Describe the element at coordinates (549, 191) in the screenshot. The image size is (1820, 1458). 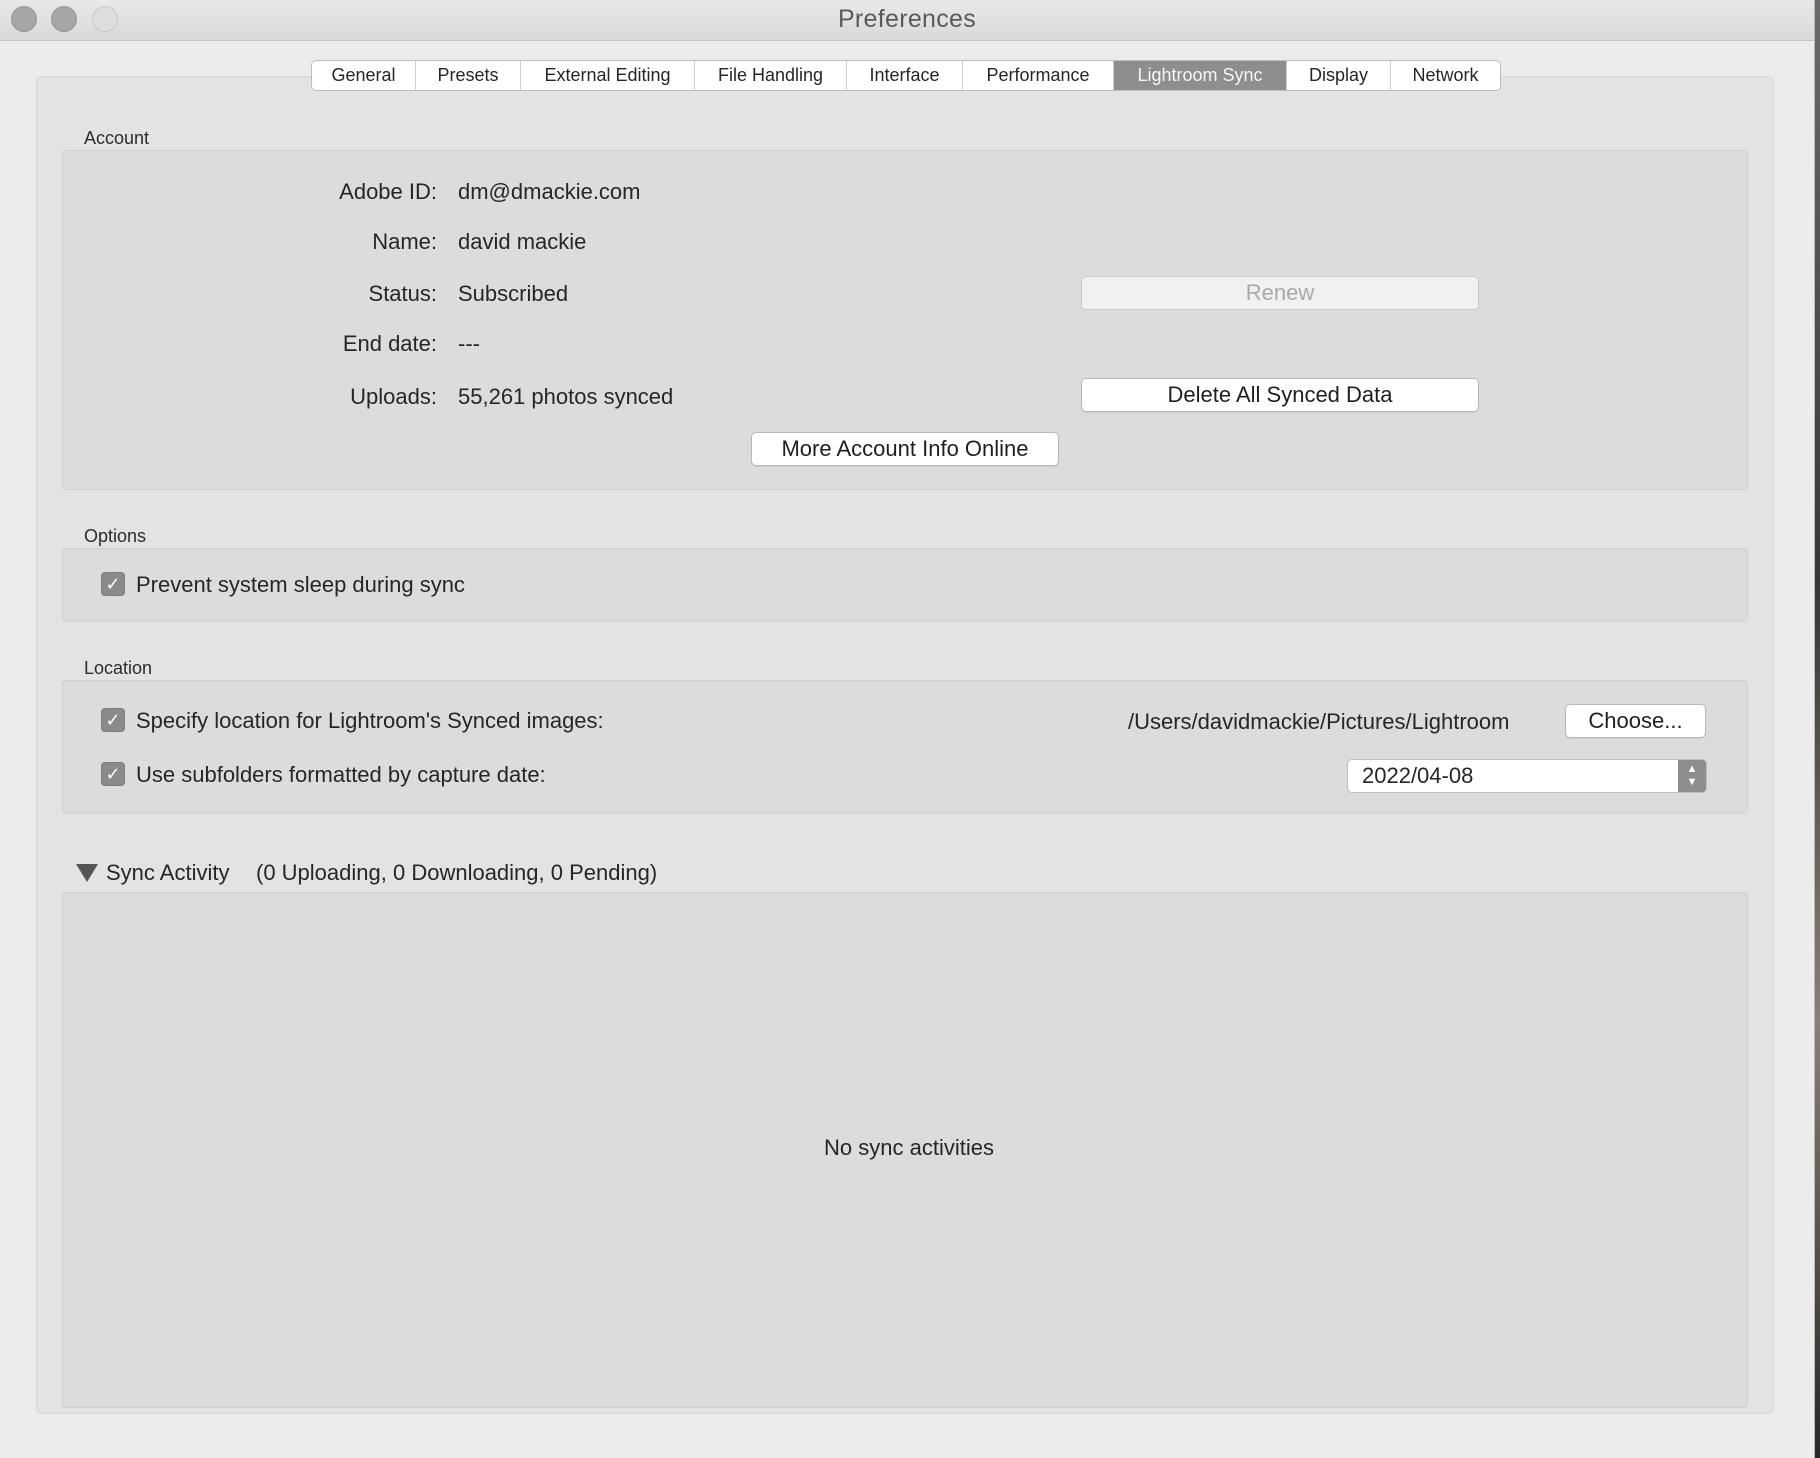
I see `adobe-id-value: dm@dmackie.com` at that location.